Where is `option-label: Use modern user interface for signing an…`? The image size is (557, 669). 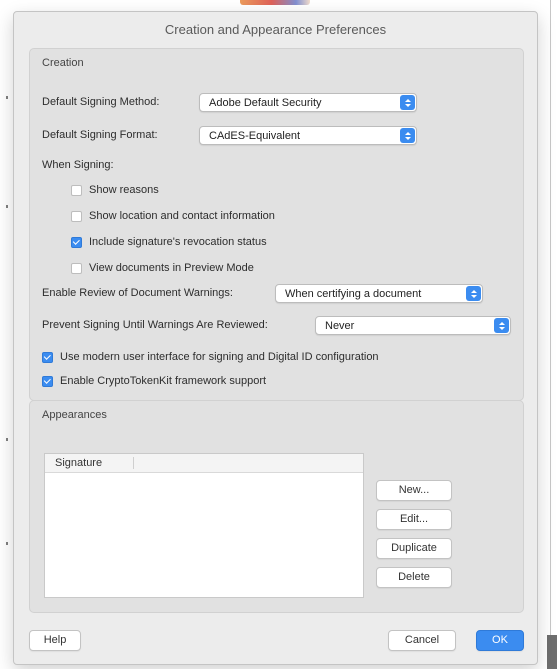 option-label: Use modern user interface for signing an… is located at coordinates (219, 357).